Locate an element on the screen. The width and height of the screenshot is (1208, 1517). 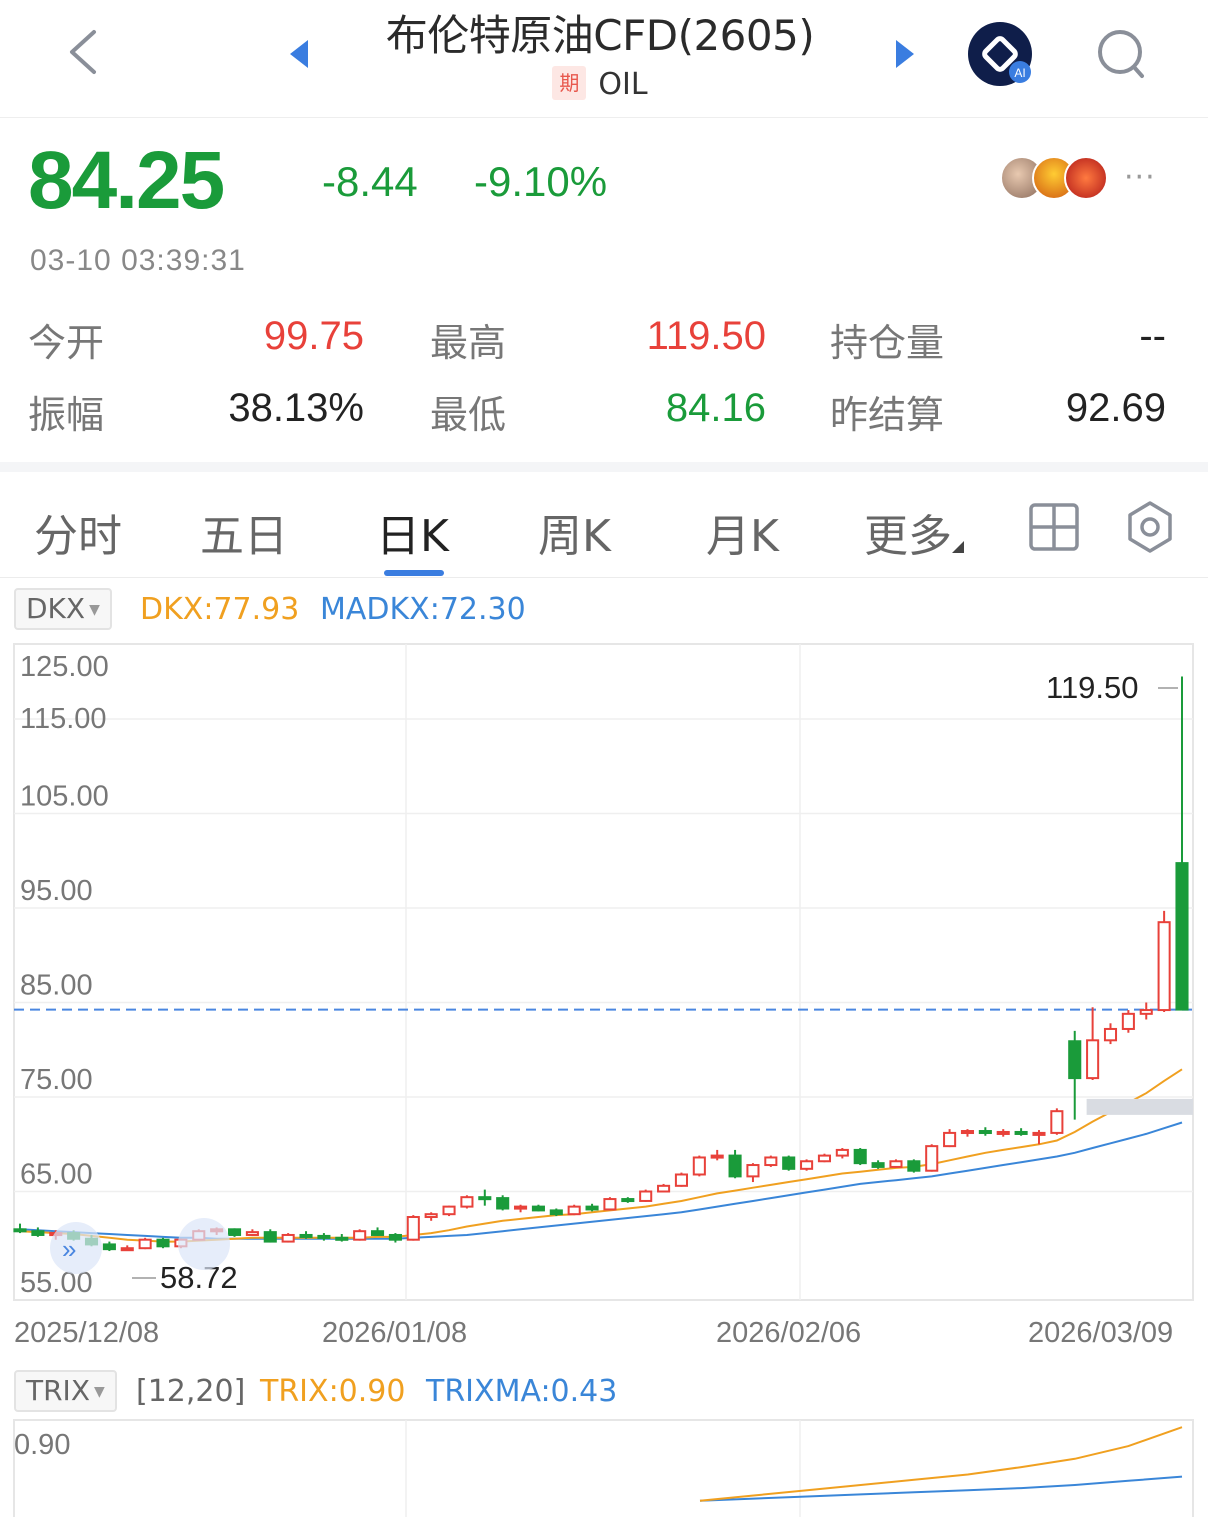
trixma-line is located at coordinates (941, 1488).